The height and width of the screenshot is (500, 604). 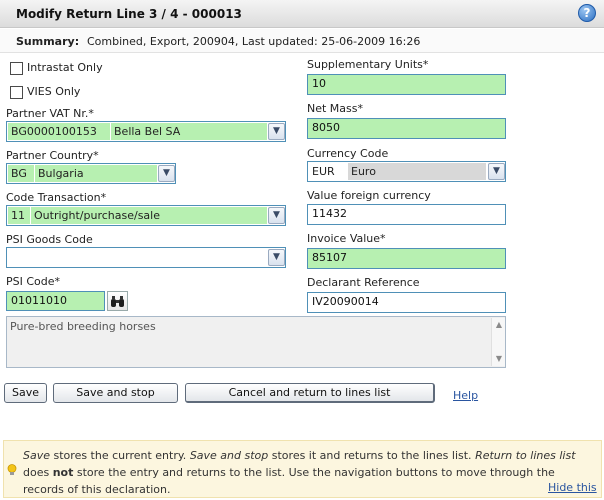 I want to click on partner-vat-code: BG0000100153, so click(x=59, y=131).